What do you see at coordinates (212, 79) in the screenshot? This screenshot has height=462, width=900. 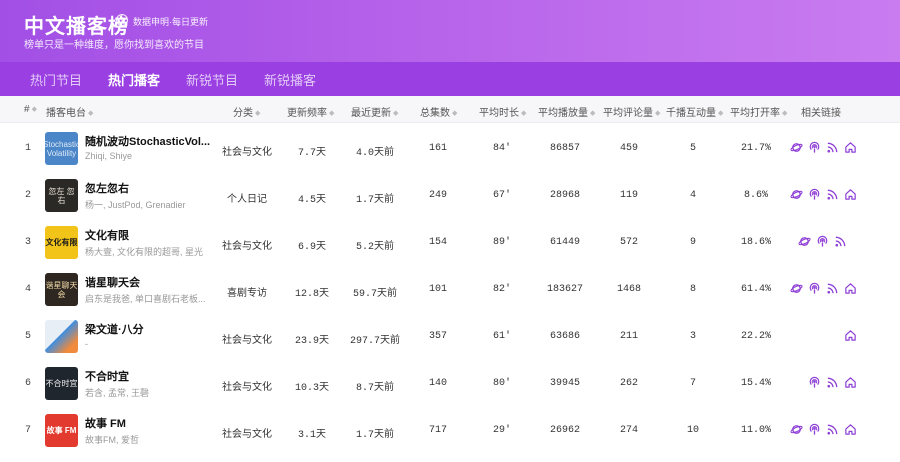 I see `tab-new-episodes: 新锐节目` at bounding box center [212, 79].